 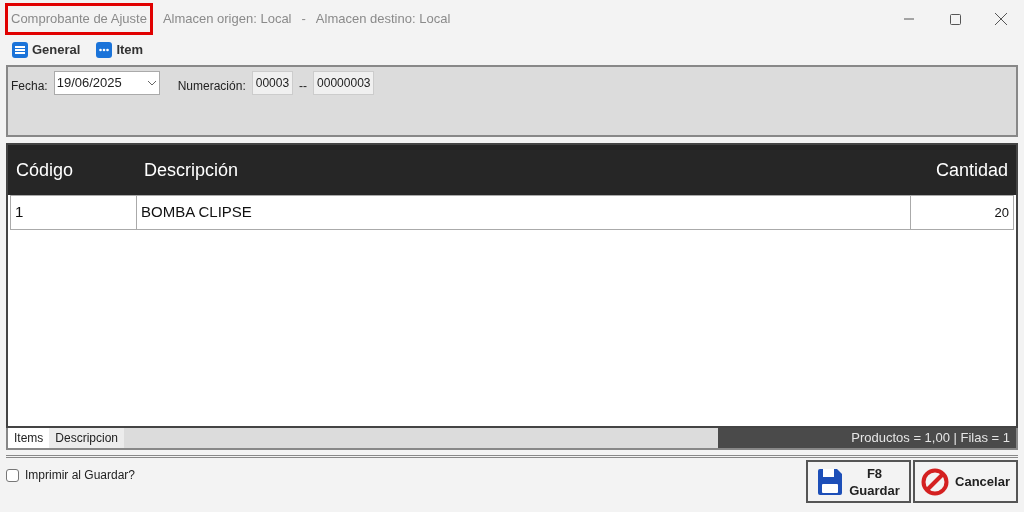 I want to click on list-icon, so click(x=20, y=50).